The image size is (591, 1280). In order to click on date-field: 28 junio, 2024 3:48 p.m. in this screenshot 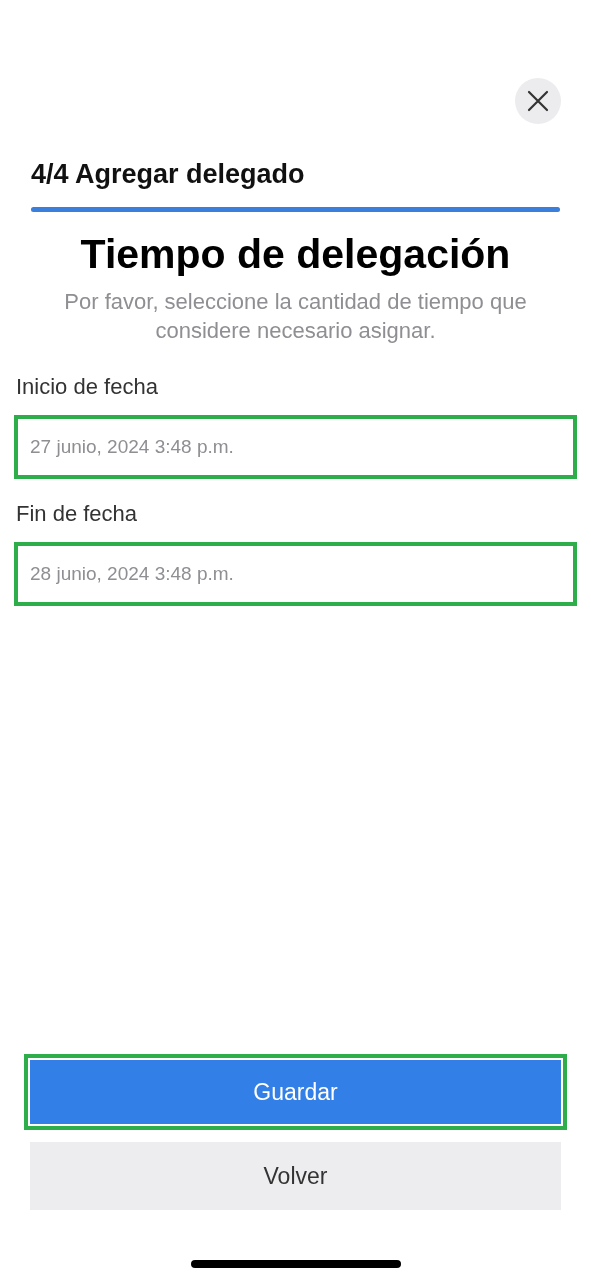, I will do `click(295, 574)`.